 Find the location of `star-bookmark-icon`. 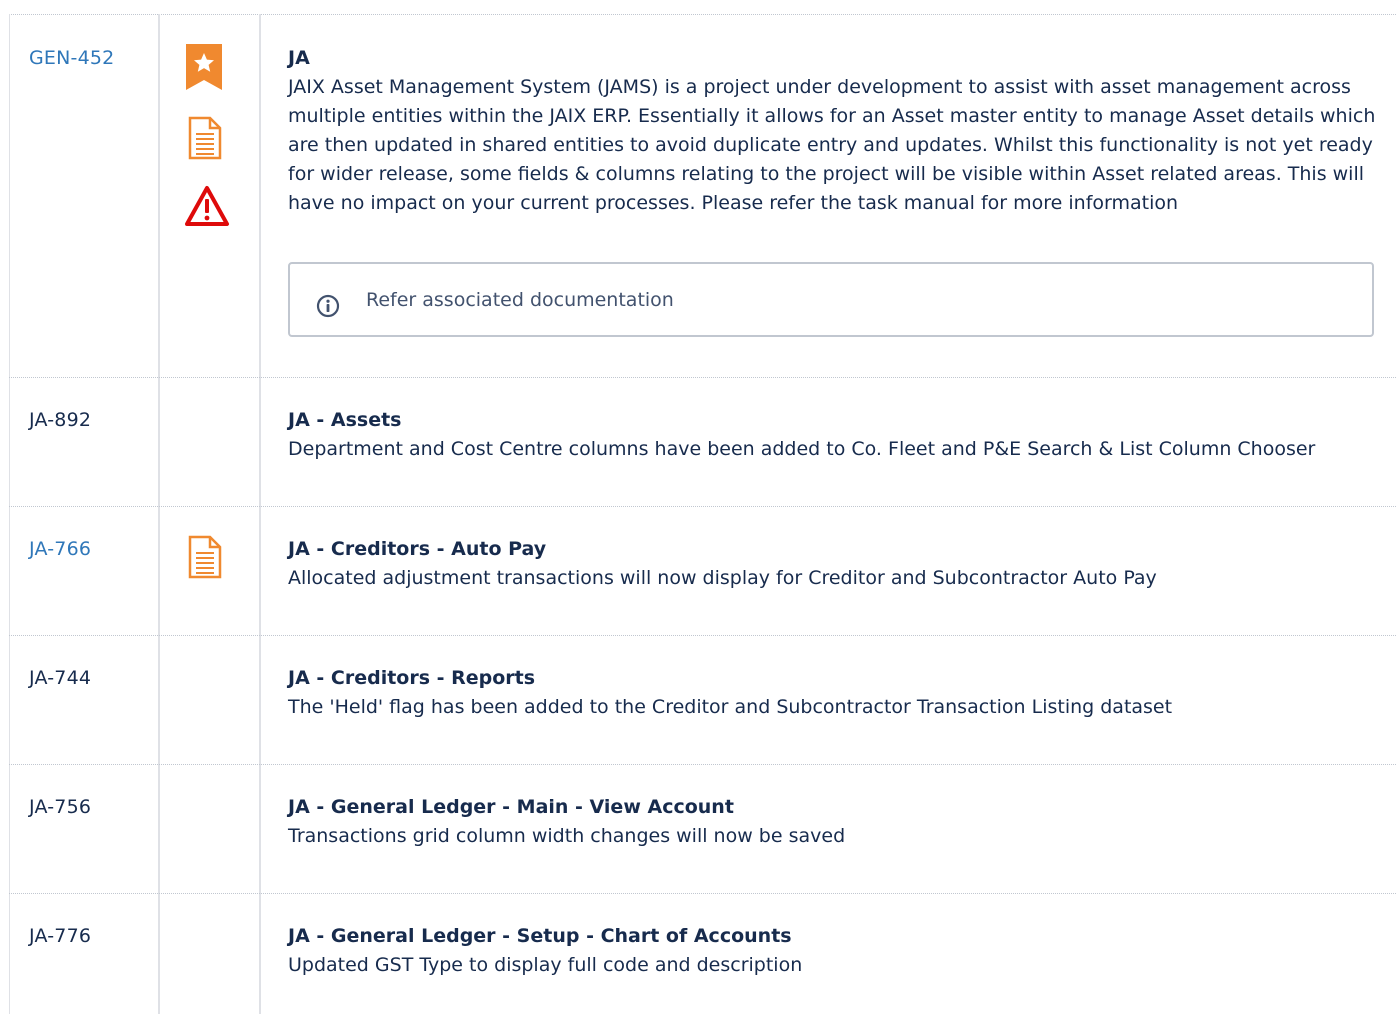

star-bookmark-icon is located at coordinates (204, 67).